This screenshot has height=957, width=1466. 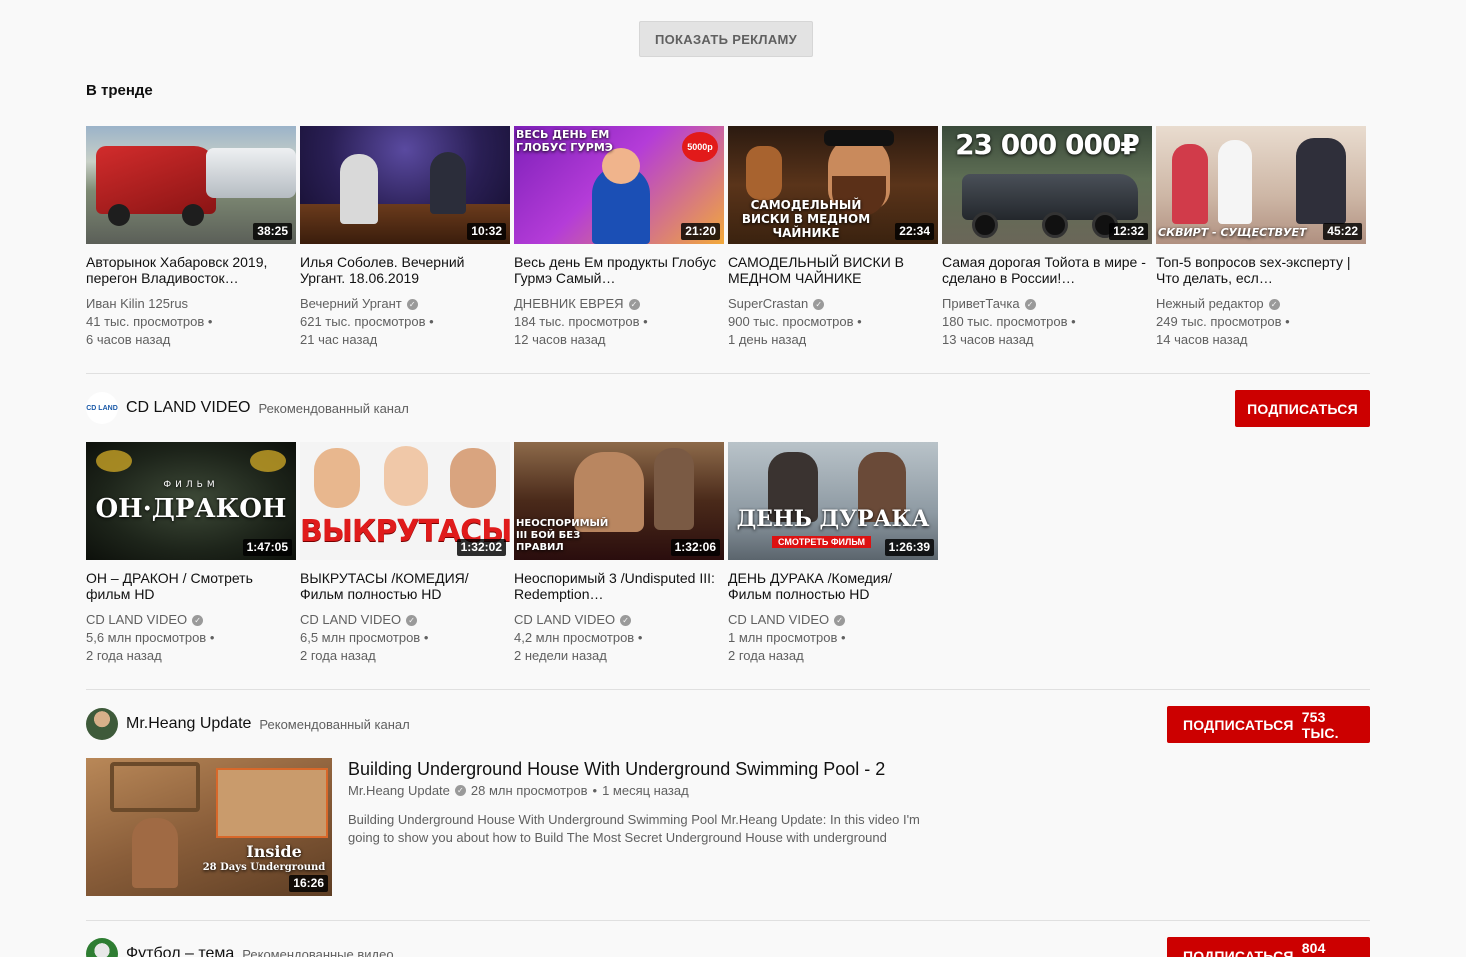 I want to click on video-channel: SuperCrastan ✓, so click(x=833, y=304).